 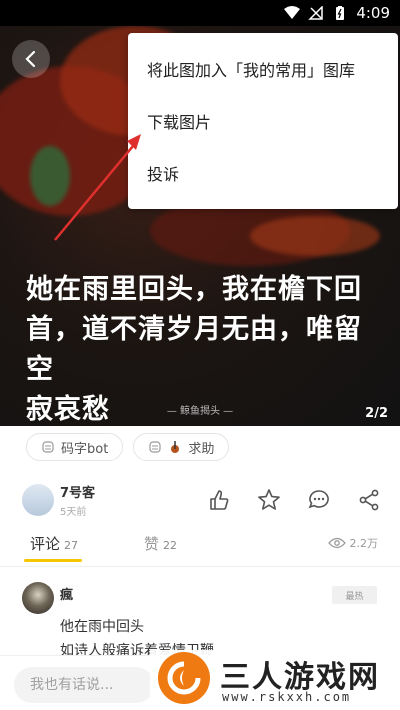 What do you see at coordinates (263, 69) in the screenshot?
I see `menu-item-add-to-favorites: 将此图加入「我的常用」图库` at bounding box center [263, 69].